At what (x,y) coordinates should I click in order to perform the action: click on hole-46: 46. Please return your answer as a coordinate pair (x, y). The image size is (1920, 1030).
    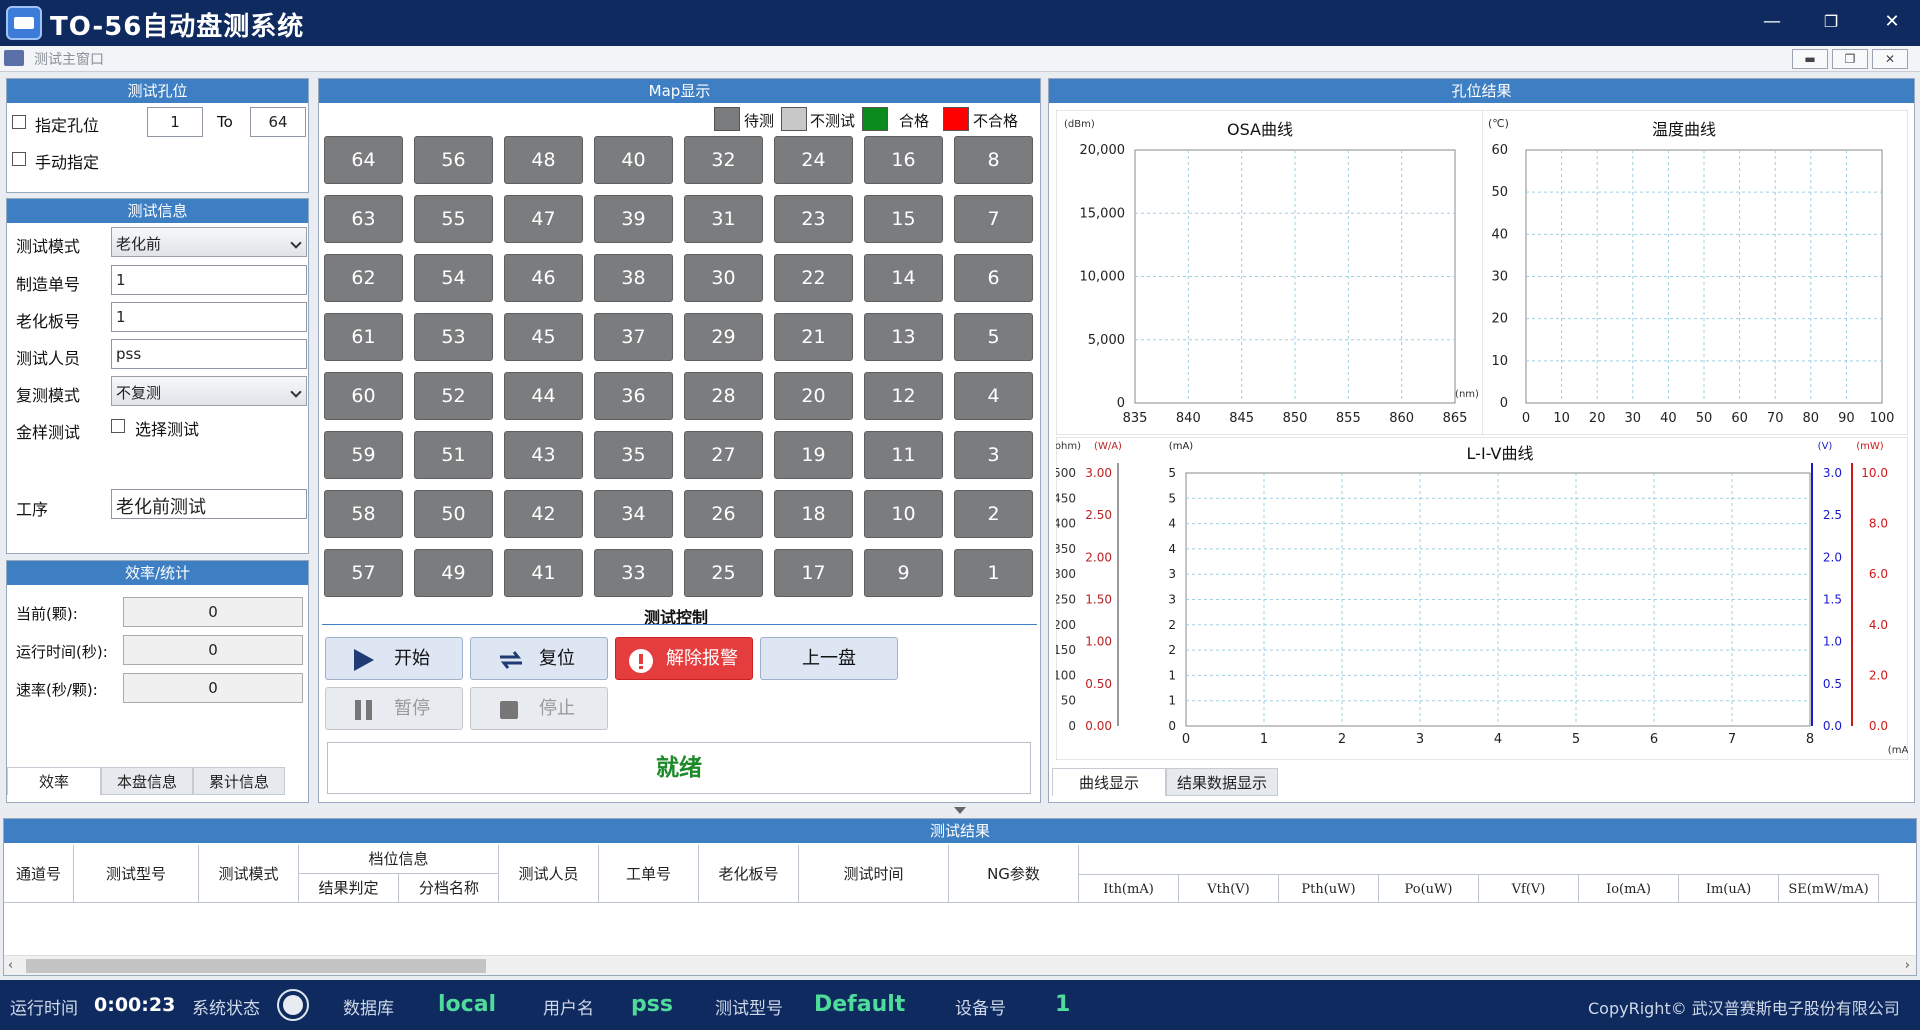
    Looking at the image, I should click on (543, 278).